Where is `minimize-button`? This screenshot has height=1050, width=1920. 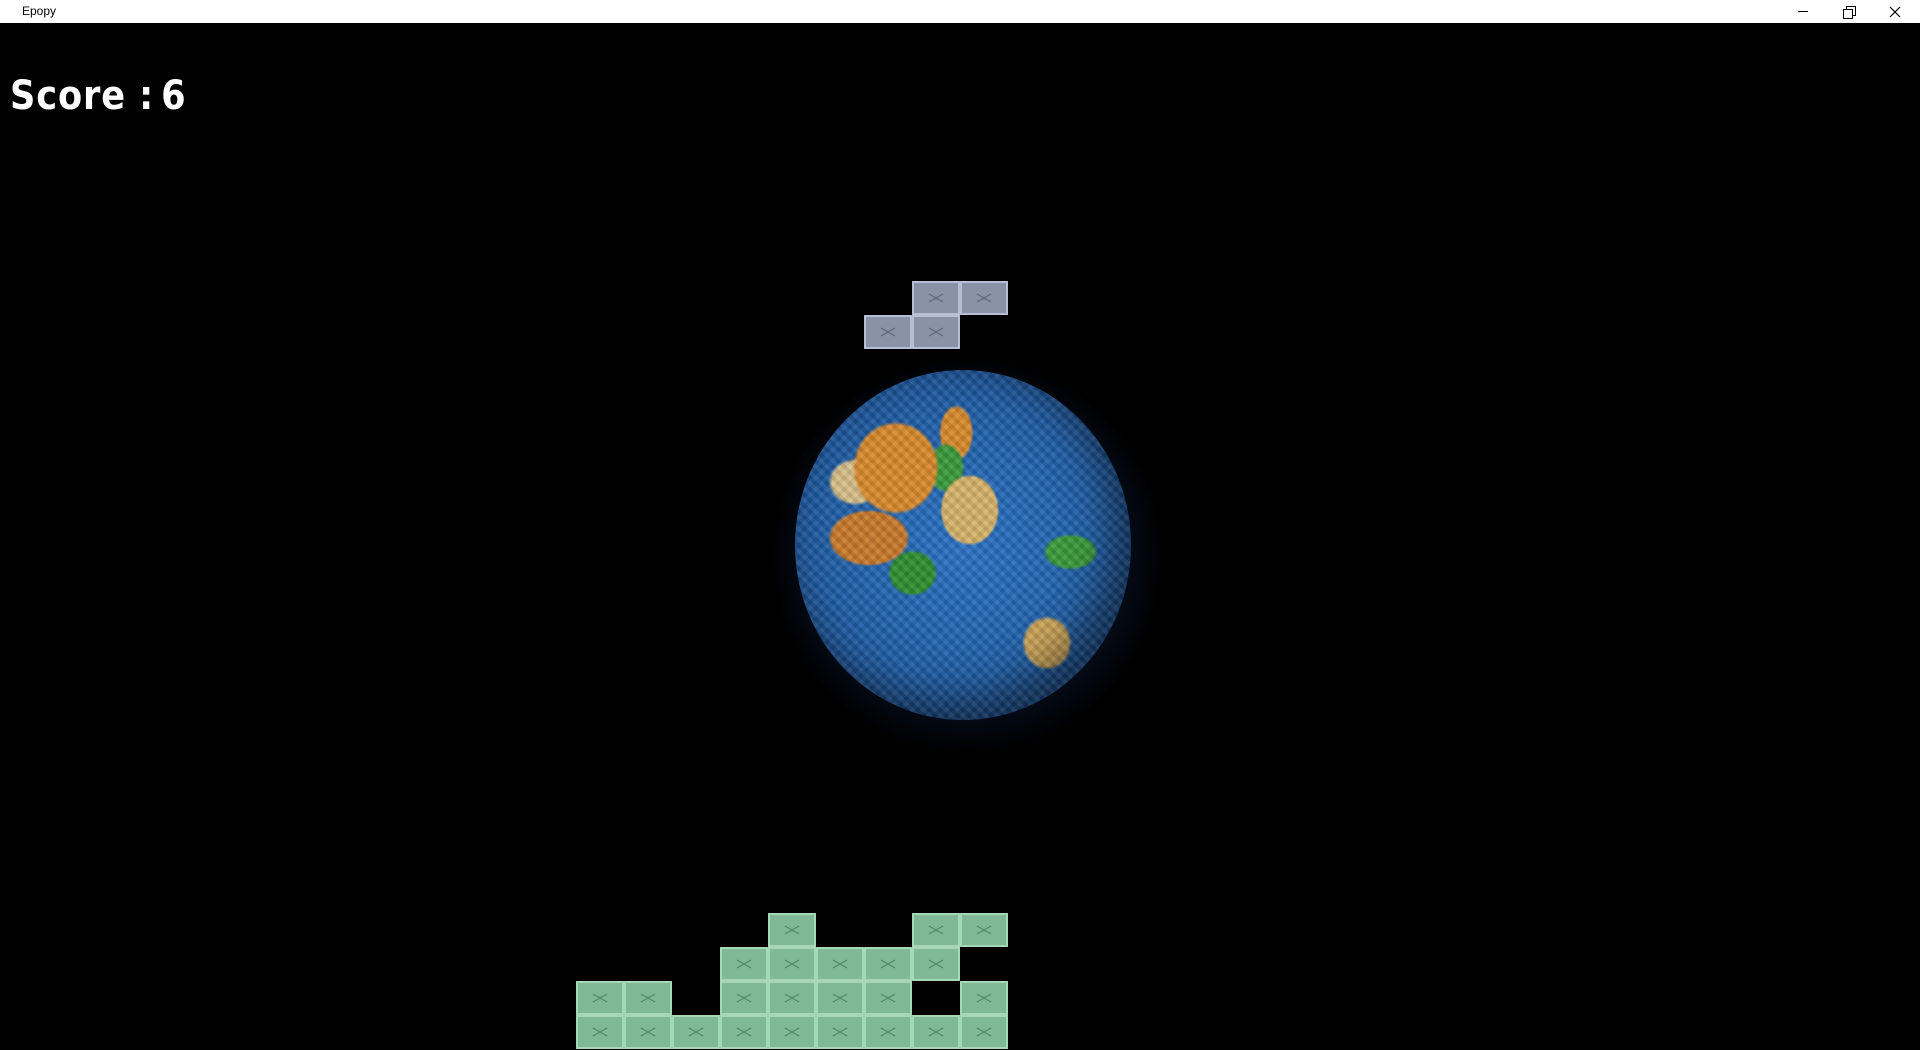 minimize-button is located at coordinates (1803, 11).